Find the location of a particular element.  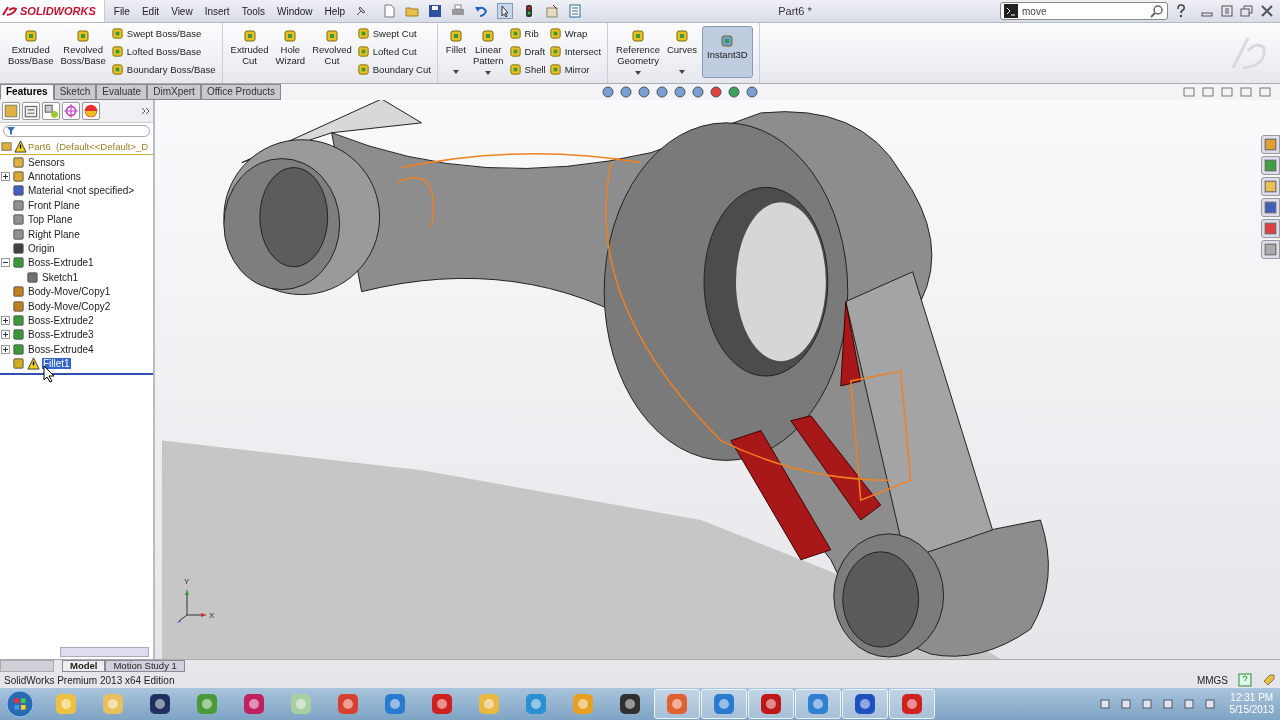

search-field: move is located at coordinates (1084, 11).